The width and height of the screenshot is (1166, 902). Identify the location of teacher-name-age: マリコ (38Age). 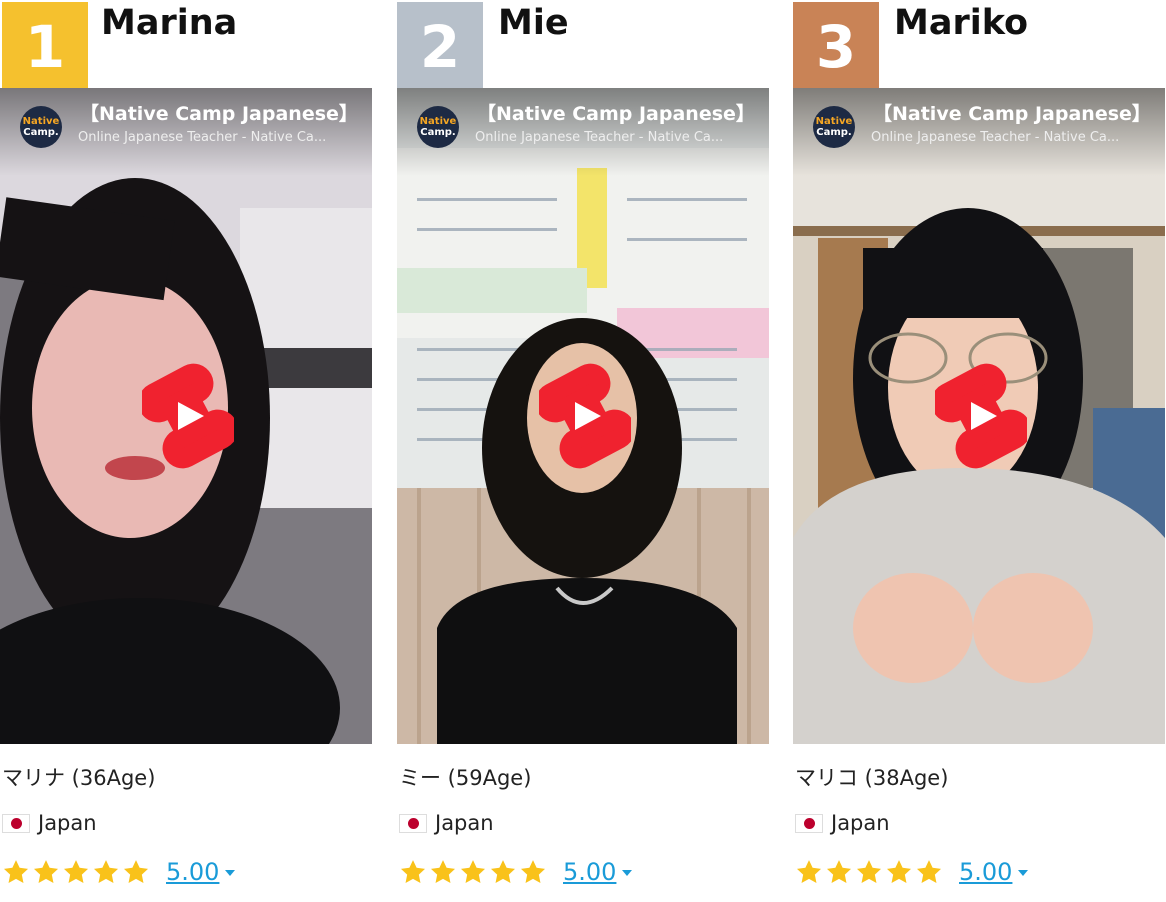
(872, 778).